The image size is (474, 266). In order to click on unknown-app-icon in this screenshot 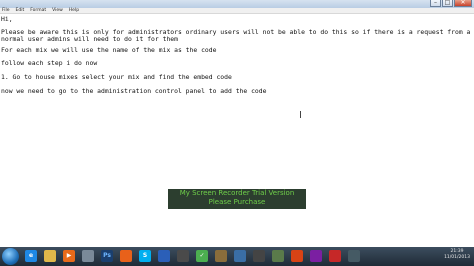, I will do `click(88, 256)`.